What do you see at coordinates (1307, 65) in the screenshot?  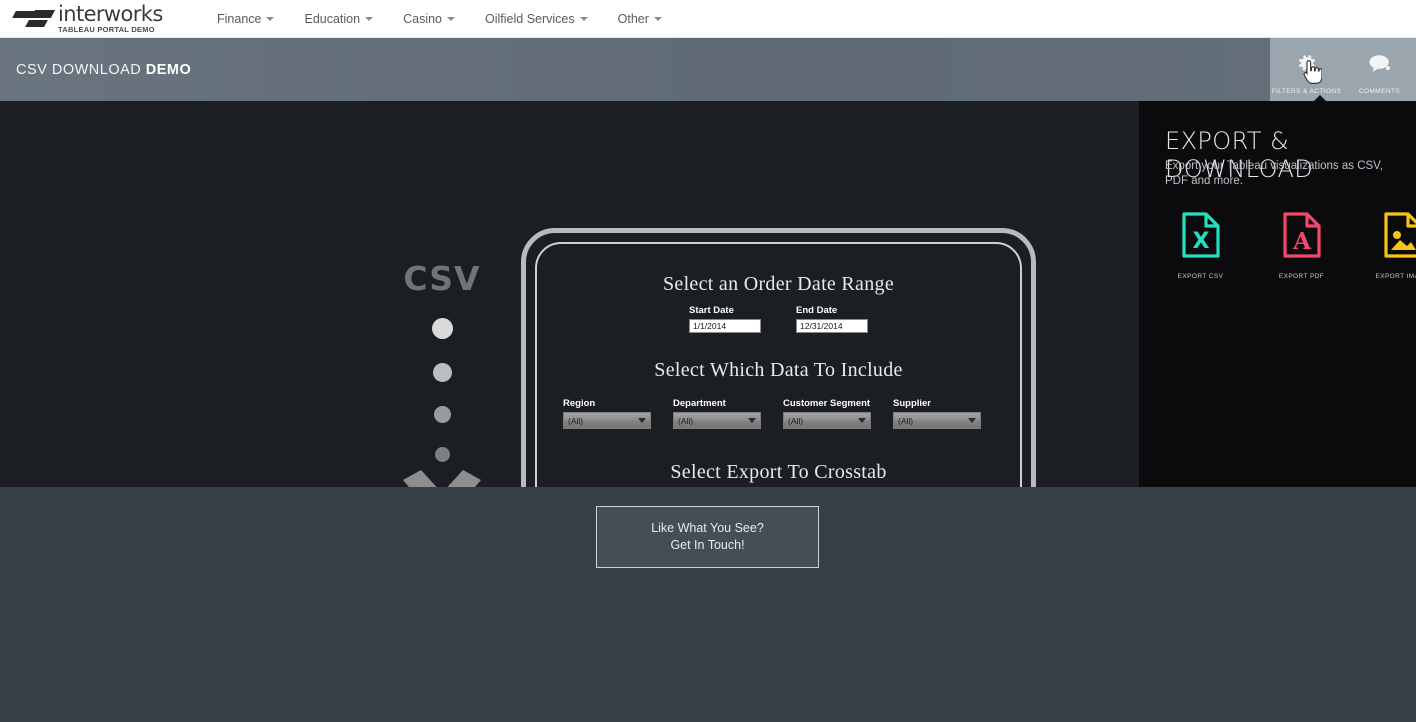 I see `gear-icon` at bounding box center [1307, 65].